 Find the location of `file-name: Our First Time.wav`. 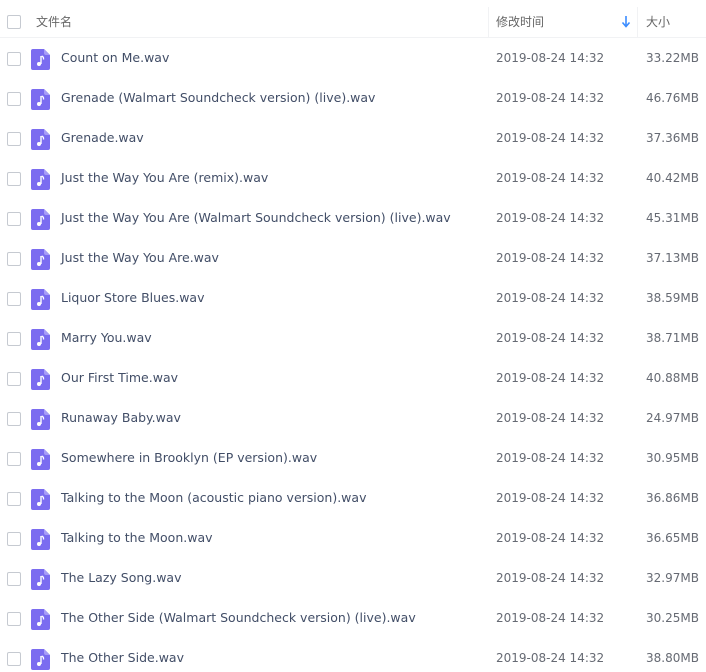

file-name: Our First Time.wav is located at coordinates (119, 378).